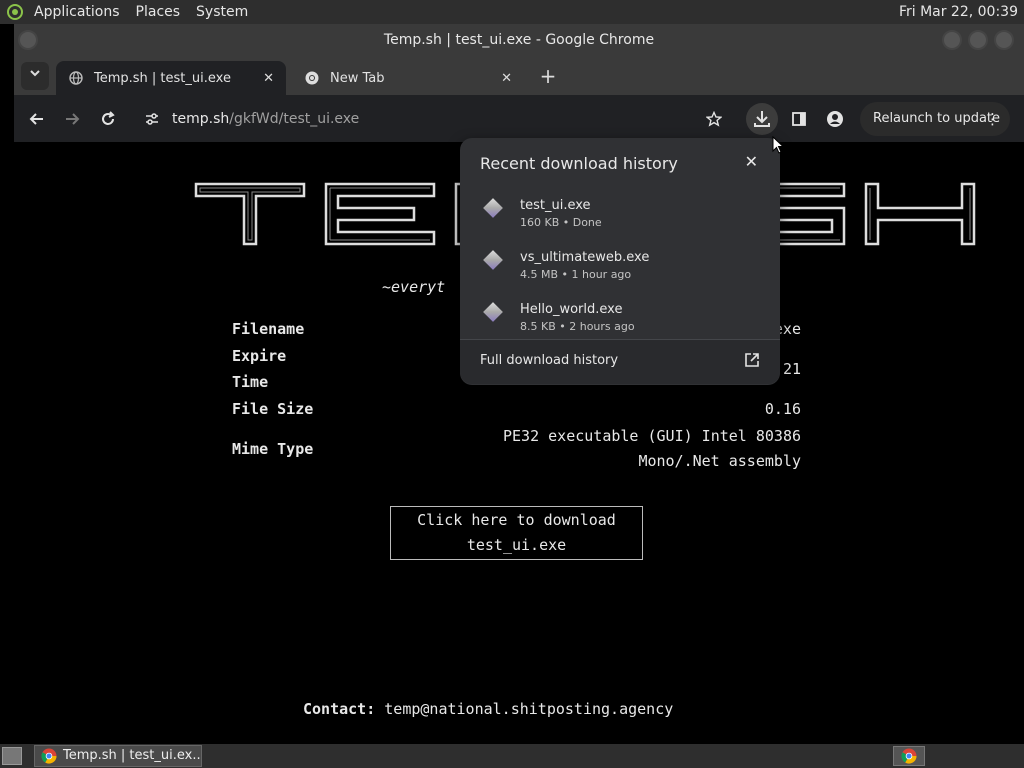  Describe the element at coordinates (268, 329) in the screenshot. I see `field-key-filename: Filename` at that location.